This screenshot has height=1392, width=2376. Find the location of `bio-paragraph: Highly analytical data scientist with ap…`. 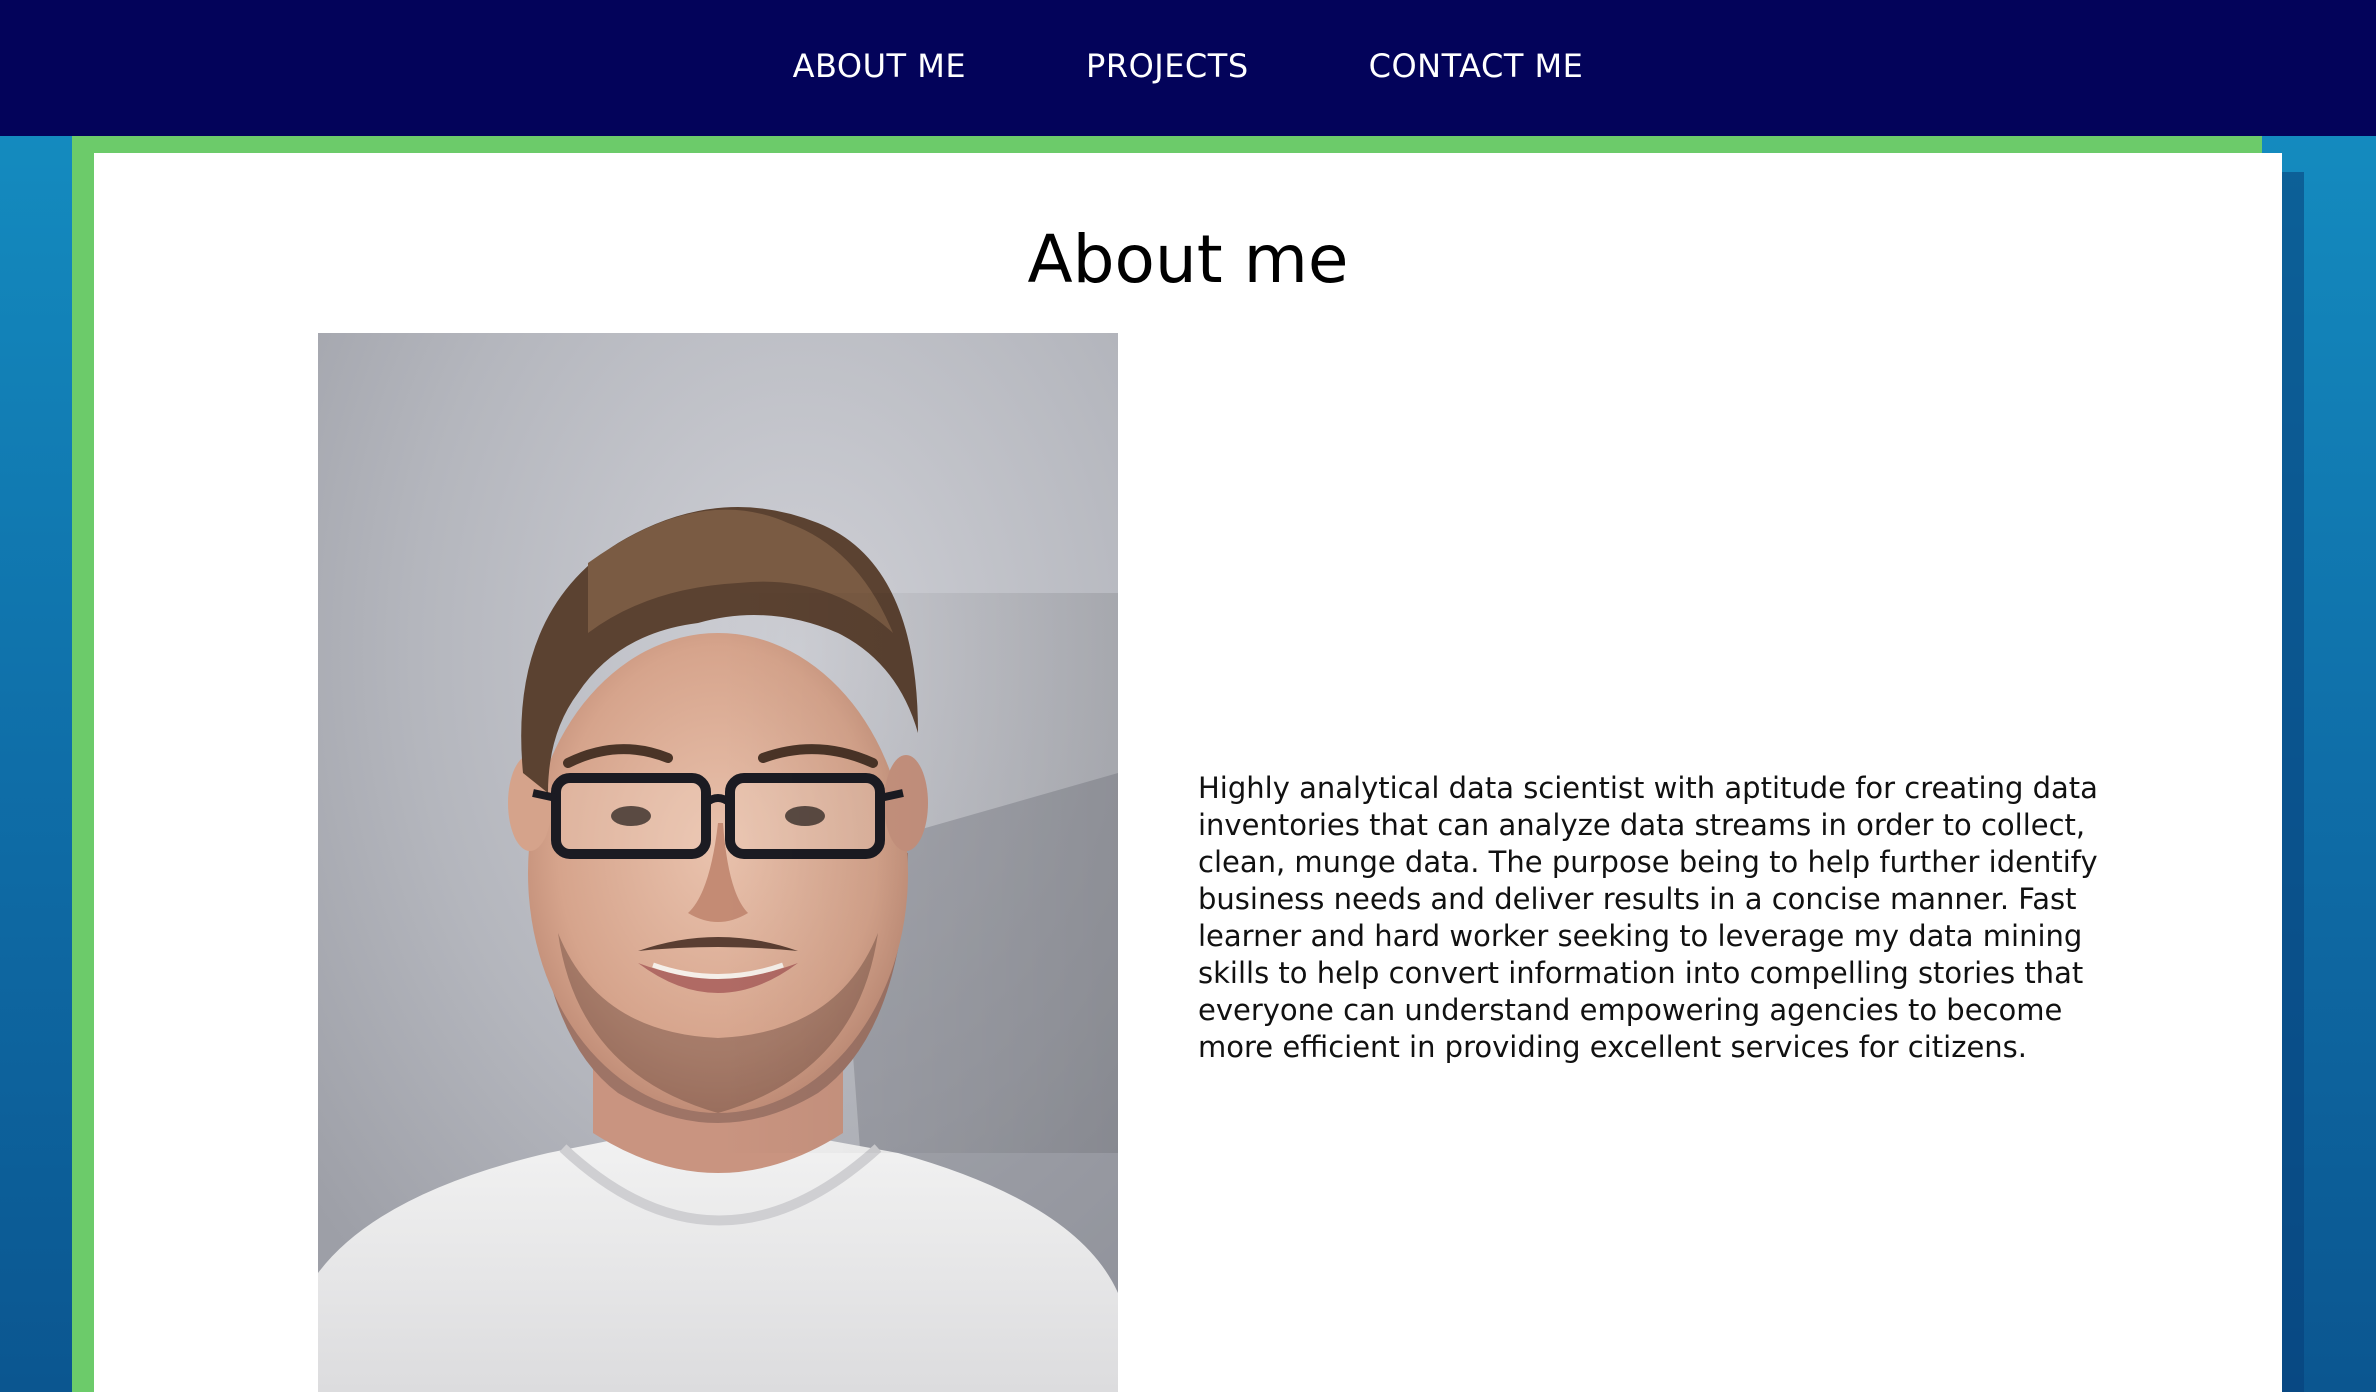

bio-paragraph: Highly analytical data scientist with ap… is located at coordinates (1648, 917).